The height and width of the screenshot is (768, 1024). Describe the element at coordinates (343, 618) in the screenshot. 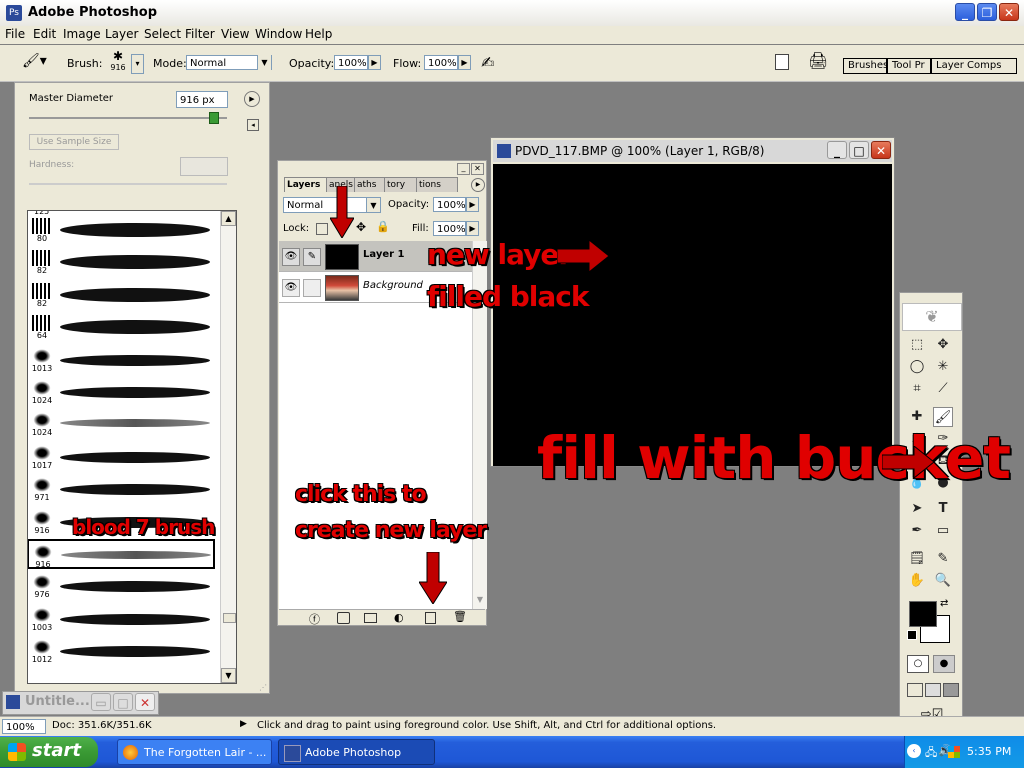

I see `layer-mask-icon` at that location.